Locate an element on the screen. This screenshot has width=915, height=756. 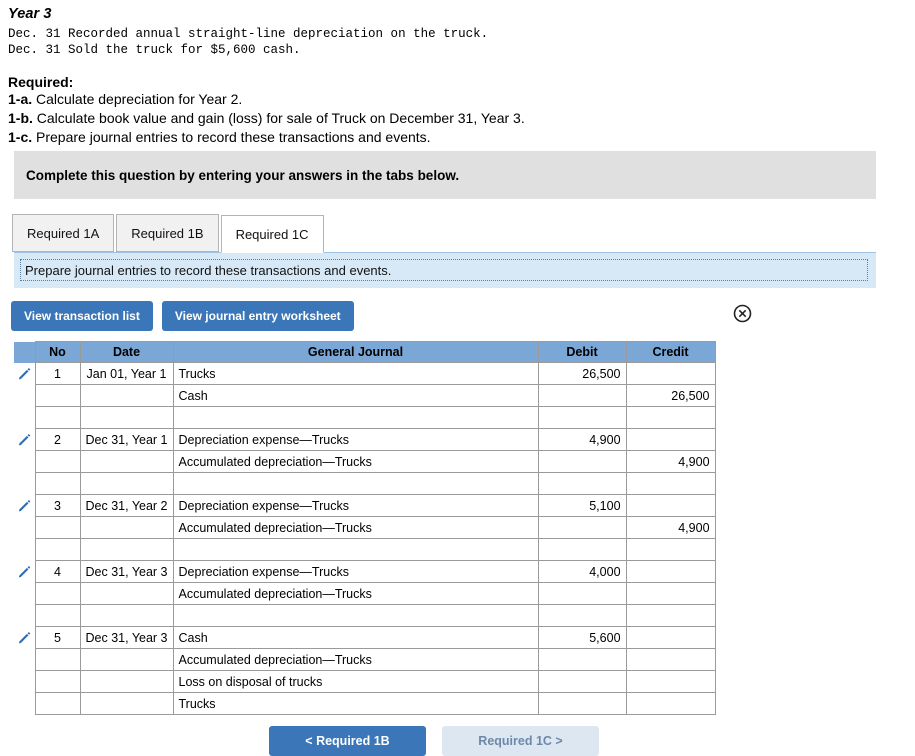
cell-no: 3 is located at coordinates (57, 505).